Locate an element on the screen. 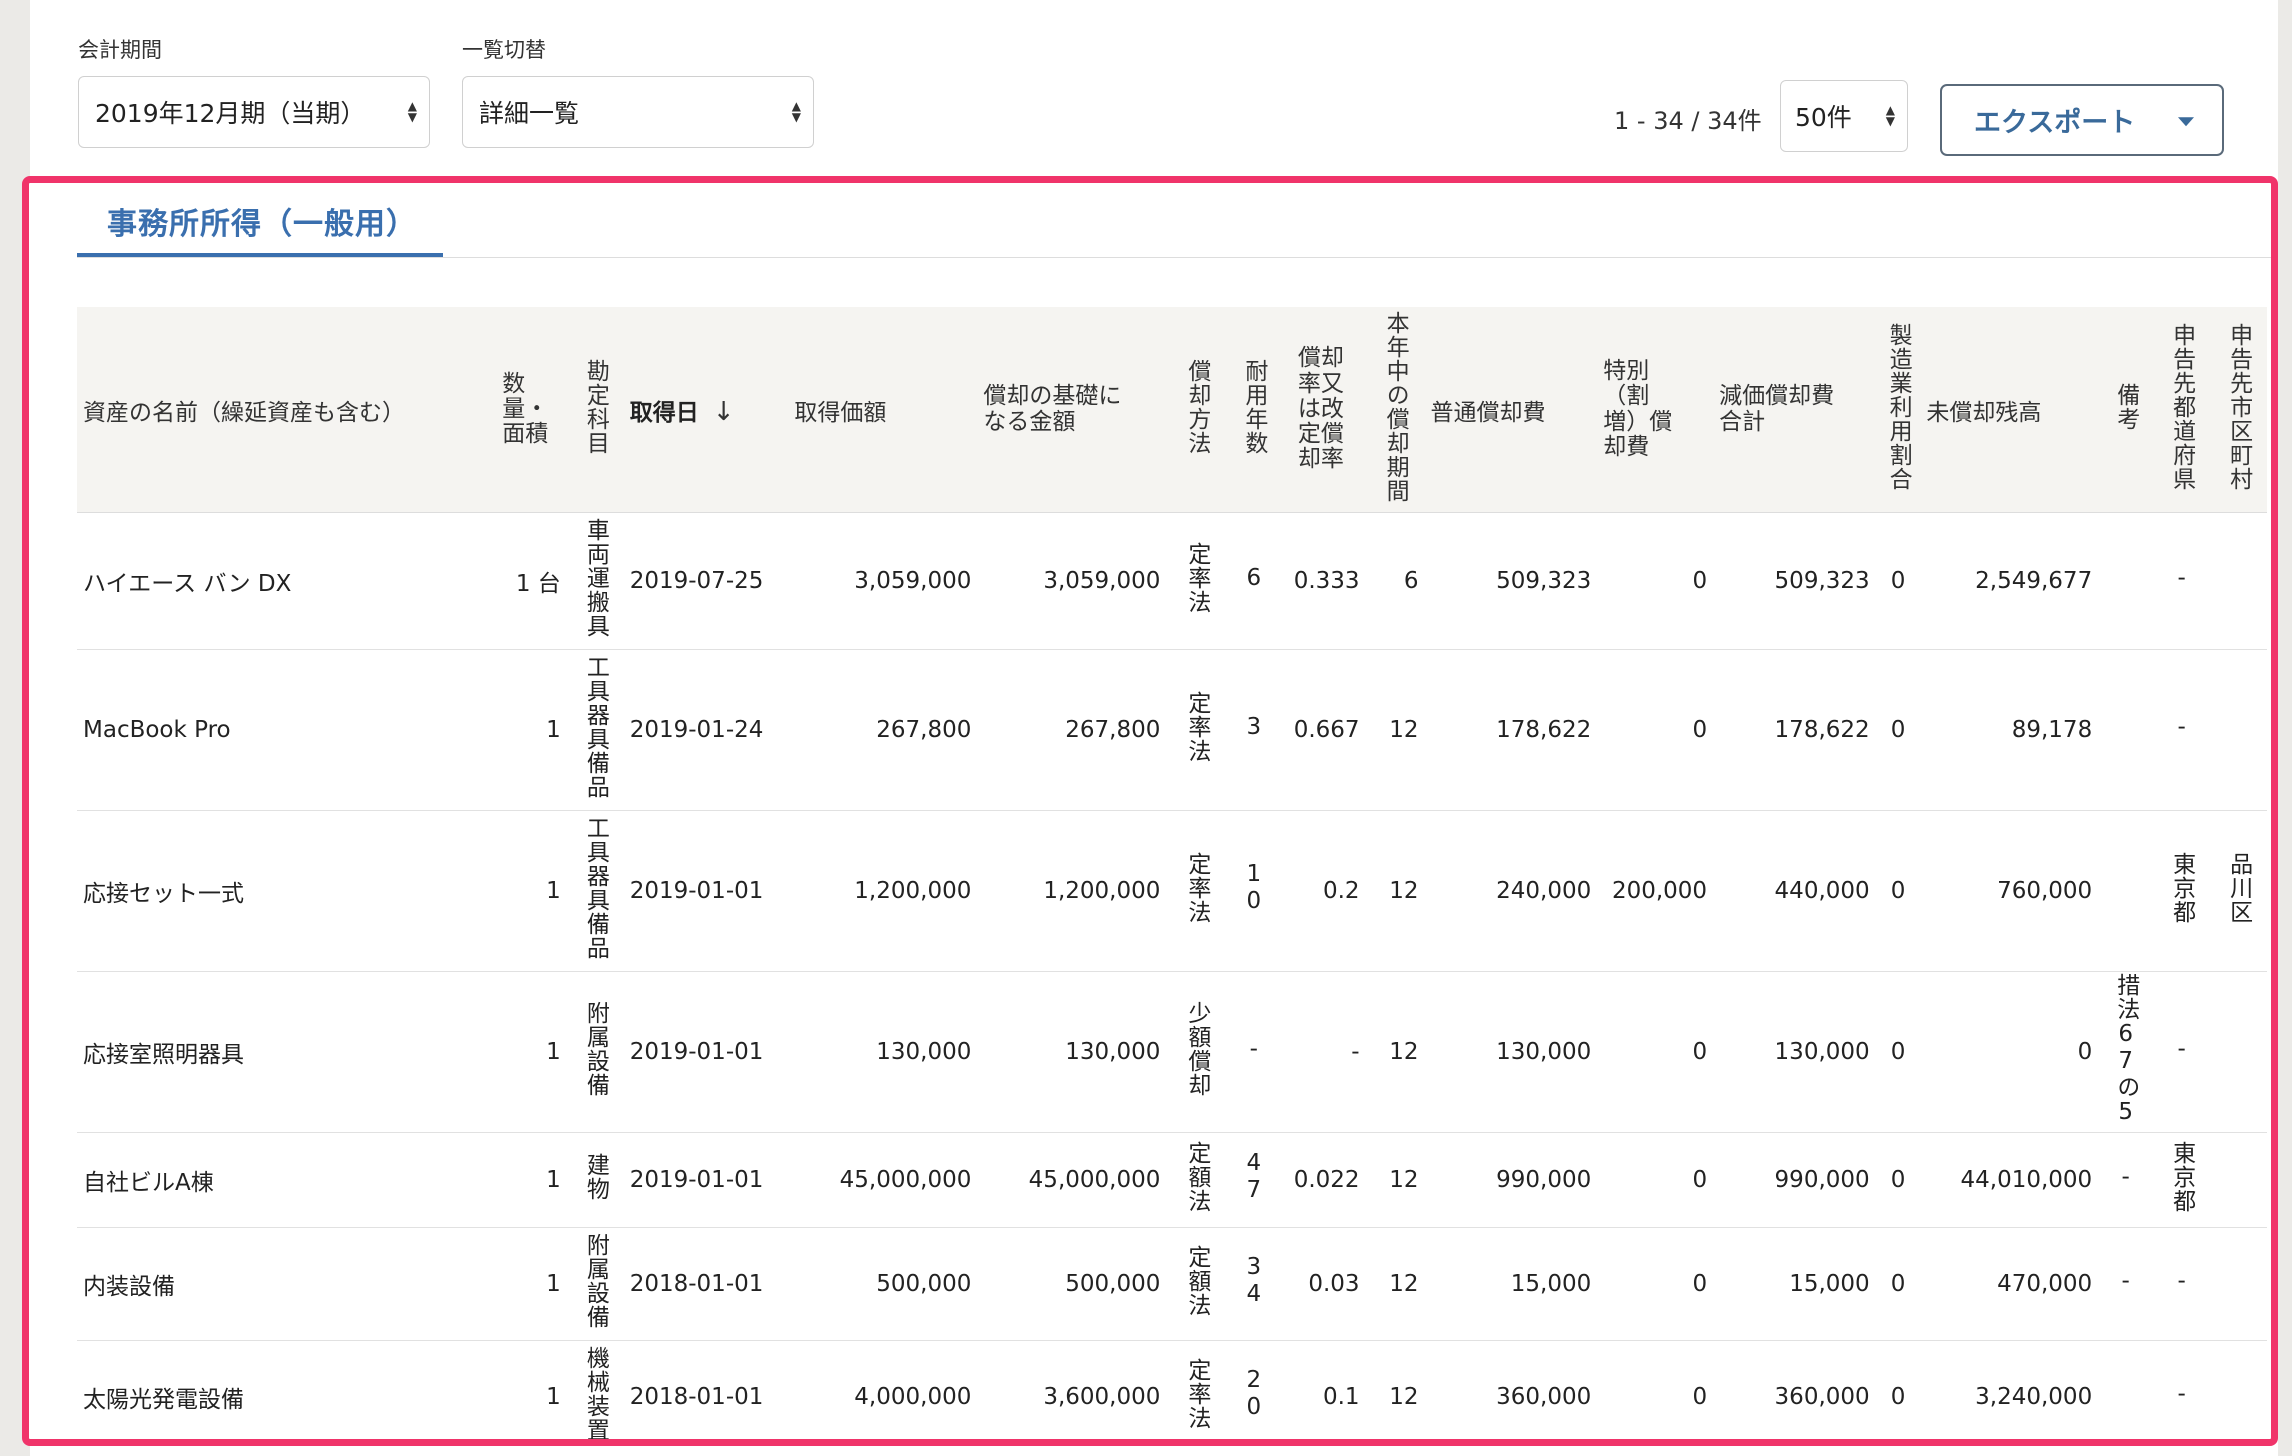 The image size is (2292, 1456). cell-life: 3 is located at coordinates (1254, 730).